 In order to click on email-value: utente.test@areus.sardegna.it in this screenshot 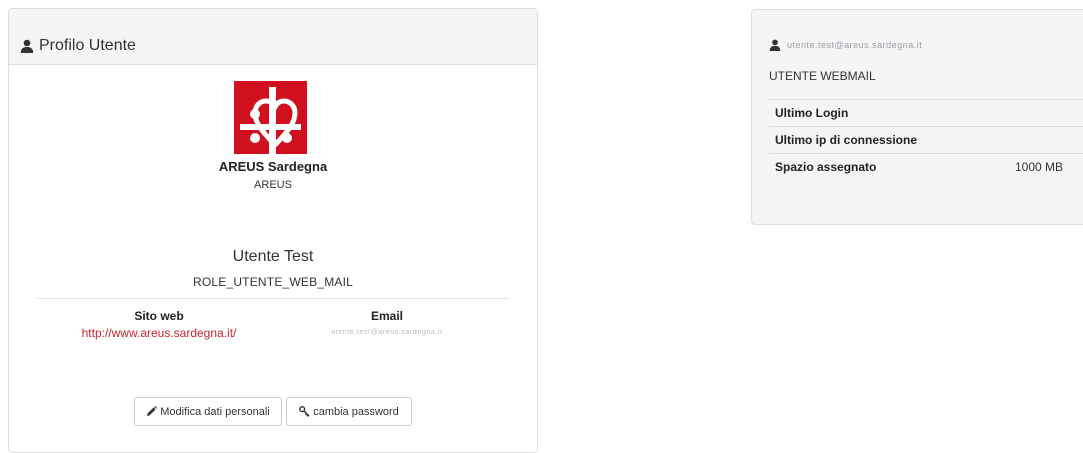, I will do `click(387, 332)`.